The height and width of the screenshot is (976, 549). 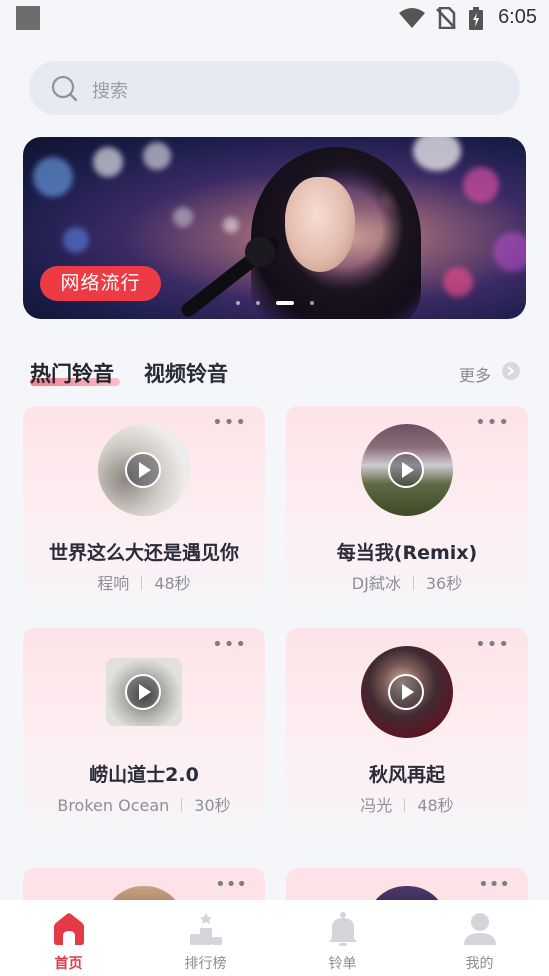 What do you see at coordinates (28, 18) in the screenshot?
I see `notification-icon` at bounding box center [28, 18].